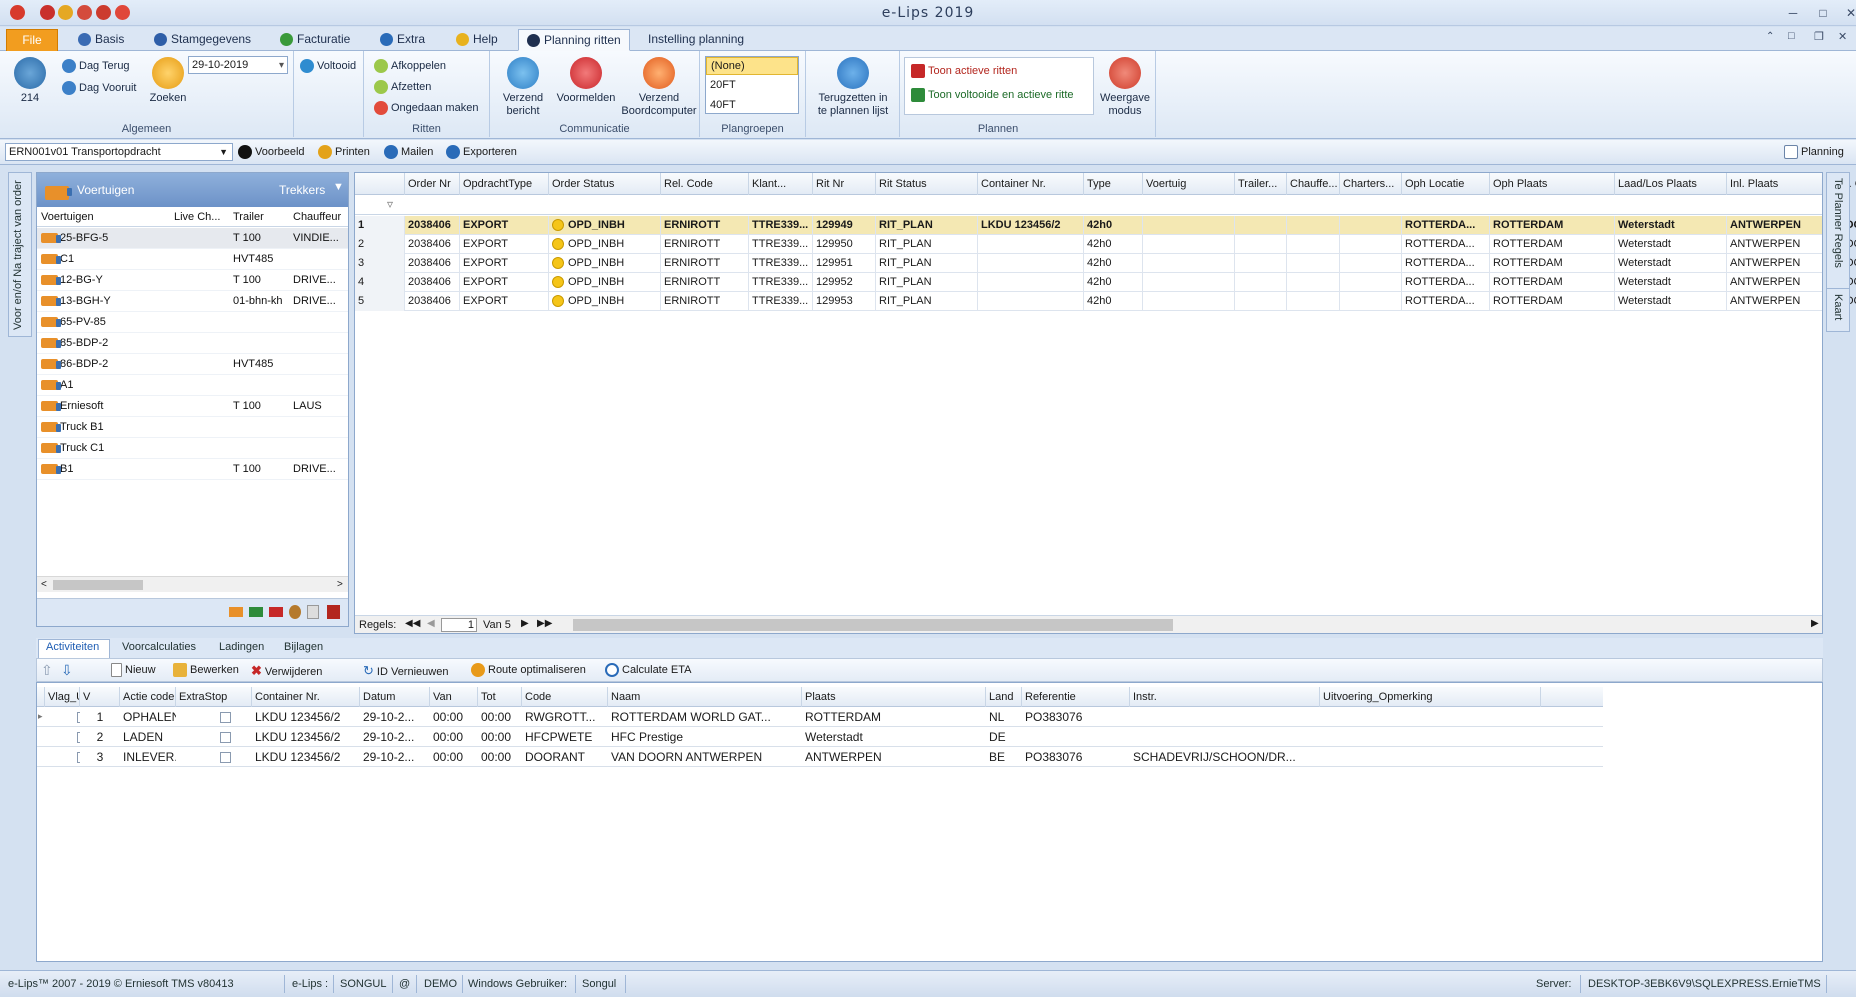 The width and height of the screenshot is (1856, 997). Describe the element at coordinates (67, 670) in the screenshot. I see `move-down-icon: ⇩` at that location.